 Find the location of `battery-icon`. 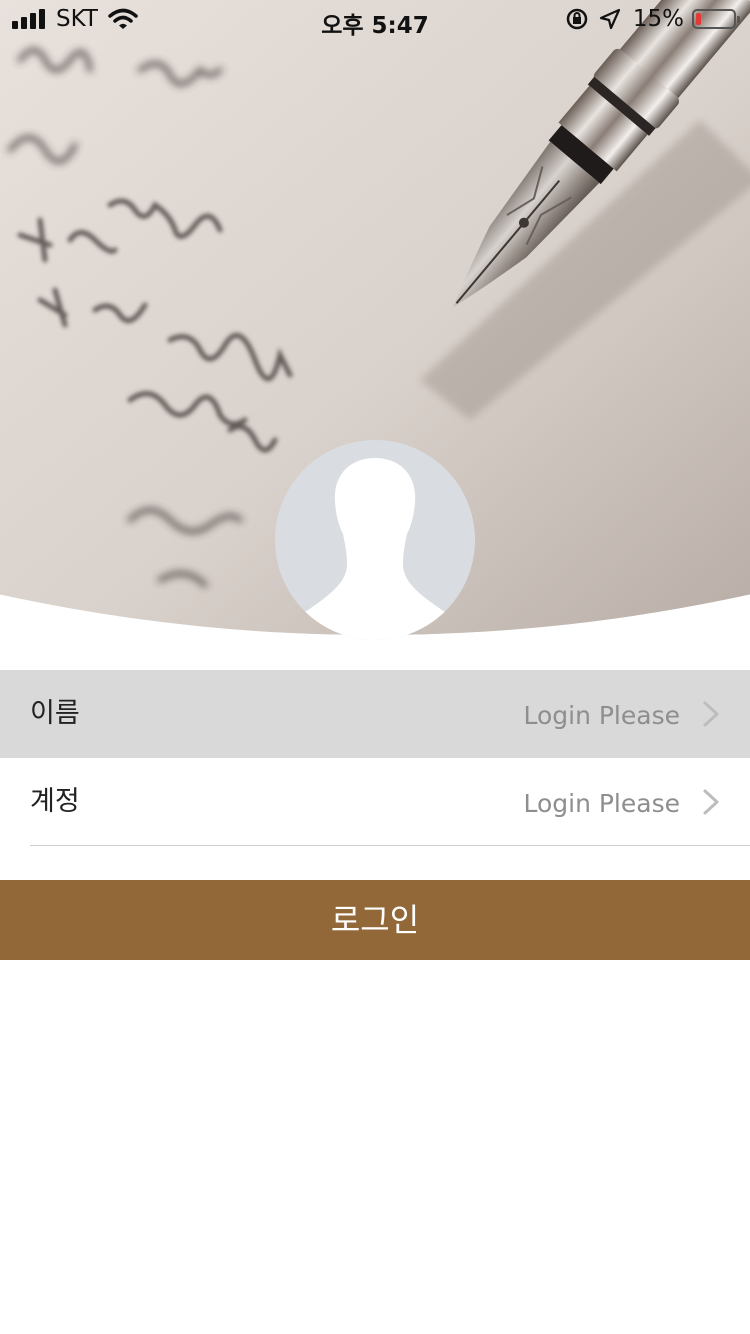

battery-icon is located at coordinates (716, 19).